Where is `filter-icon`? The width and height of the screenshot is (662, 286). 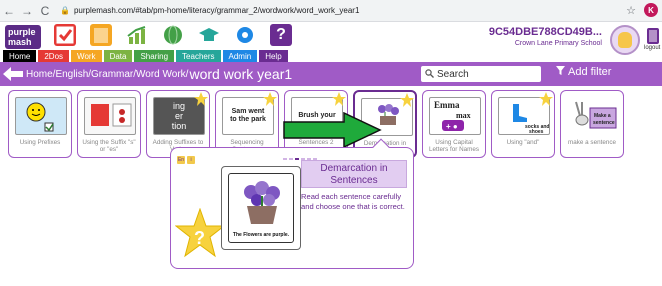 filter-icon is located at coordinates (560, 72).